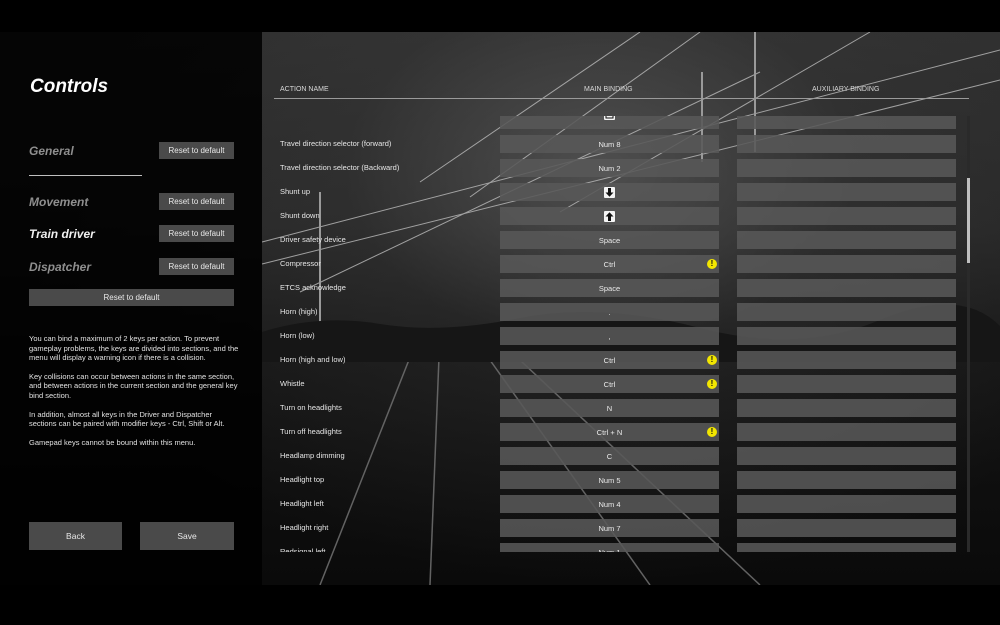  Describe the element at coordinates (85, 175) in the screenshot. I see `section-divider` at that location.